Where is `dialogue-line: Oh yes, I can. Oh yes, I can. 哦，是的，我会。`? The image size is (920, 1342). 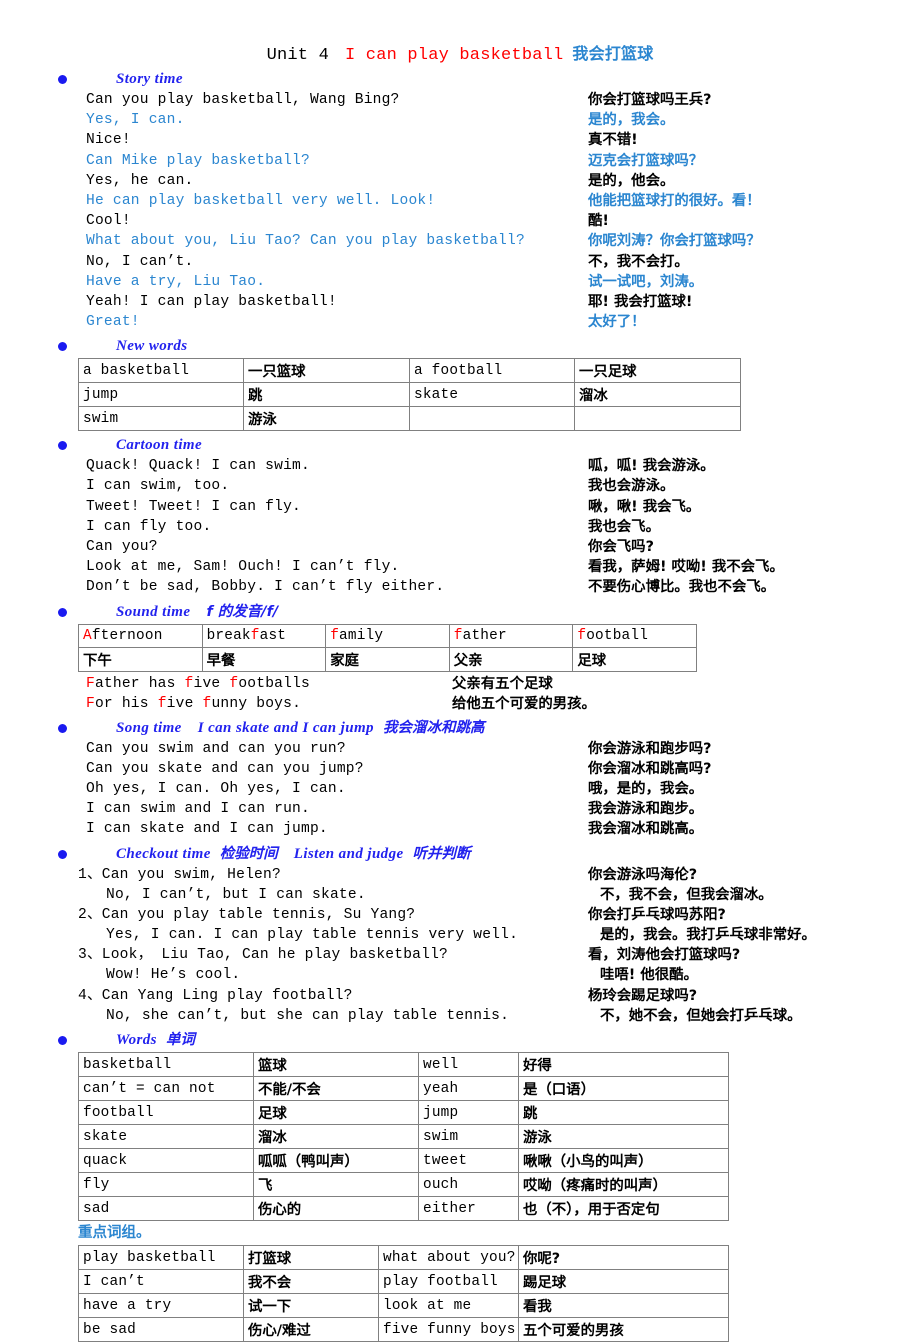
dialogue-line: Oh yes, I can. Oh yes, I can. 哦，是的，我会。 is located at coordinates (460, 789).